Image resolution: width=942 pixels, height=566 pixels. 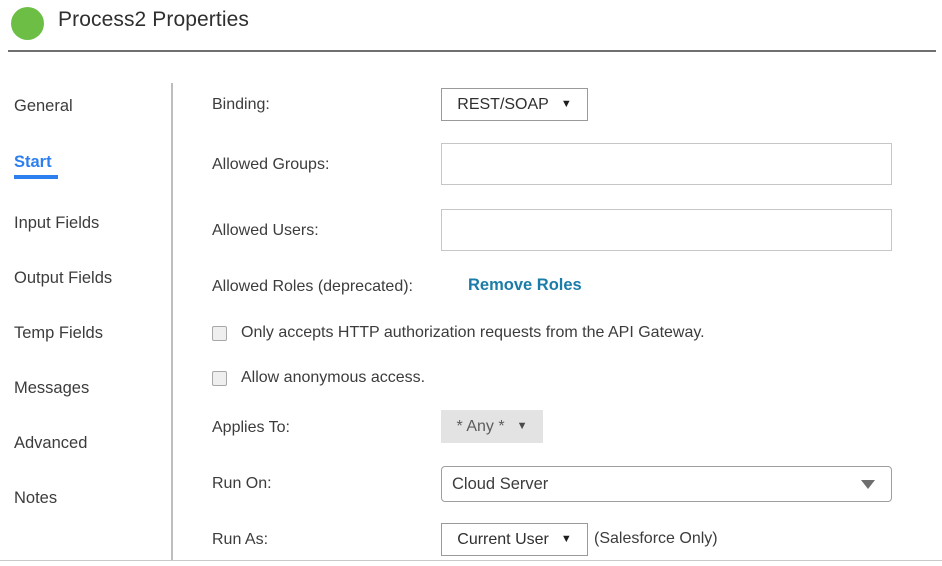 What do you see at coordinates (27, 23) in the screenshot?
I see `green-circle-icon` at bounding box center [27, 23].